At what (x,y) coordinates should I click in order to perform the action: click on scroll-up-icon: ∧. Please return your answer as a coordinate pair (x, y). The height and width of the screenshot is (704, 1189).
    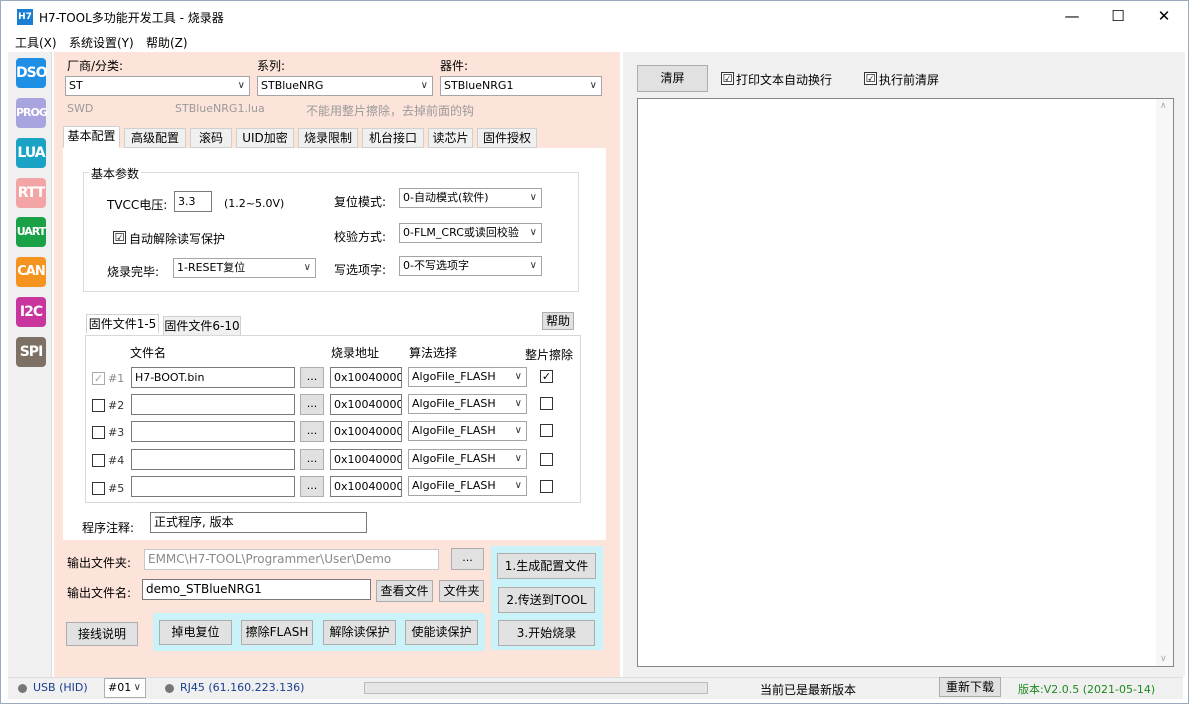
    Looking at the image, I should click on (1163, 106).